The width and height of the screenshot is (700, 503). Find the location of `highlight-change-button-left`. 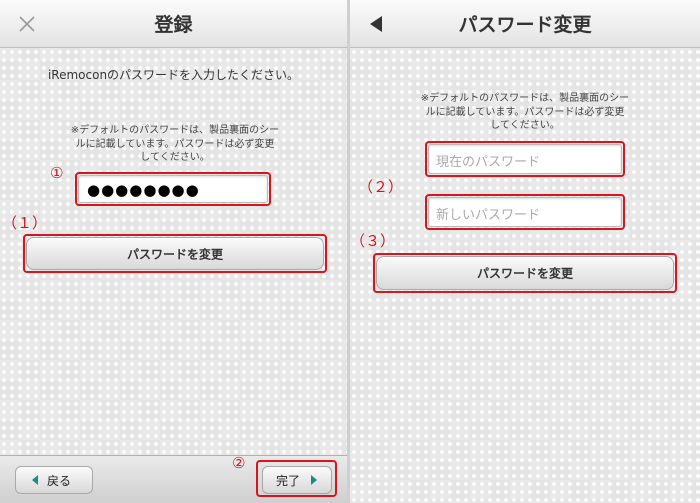

highlight-change-button-left is located at coordinates (175, 253).